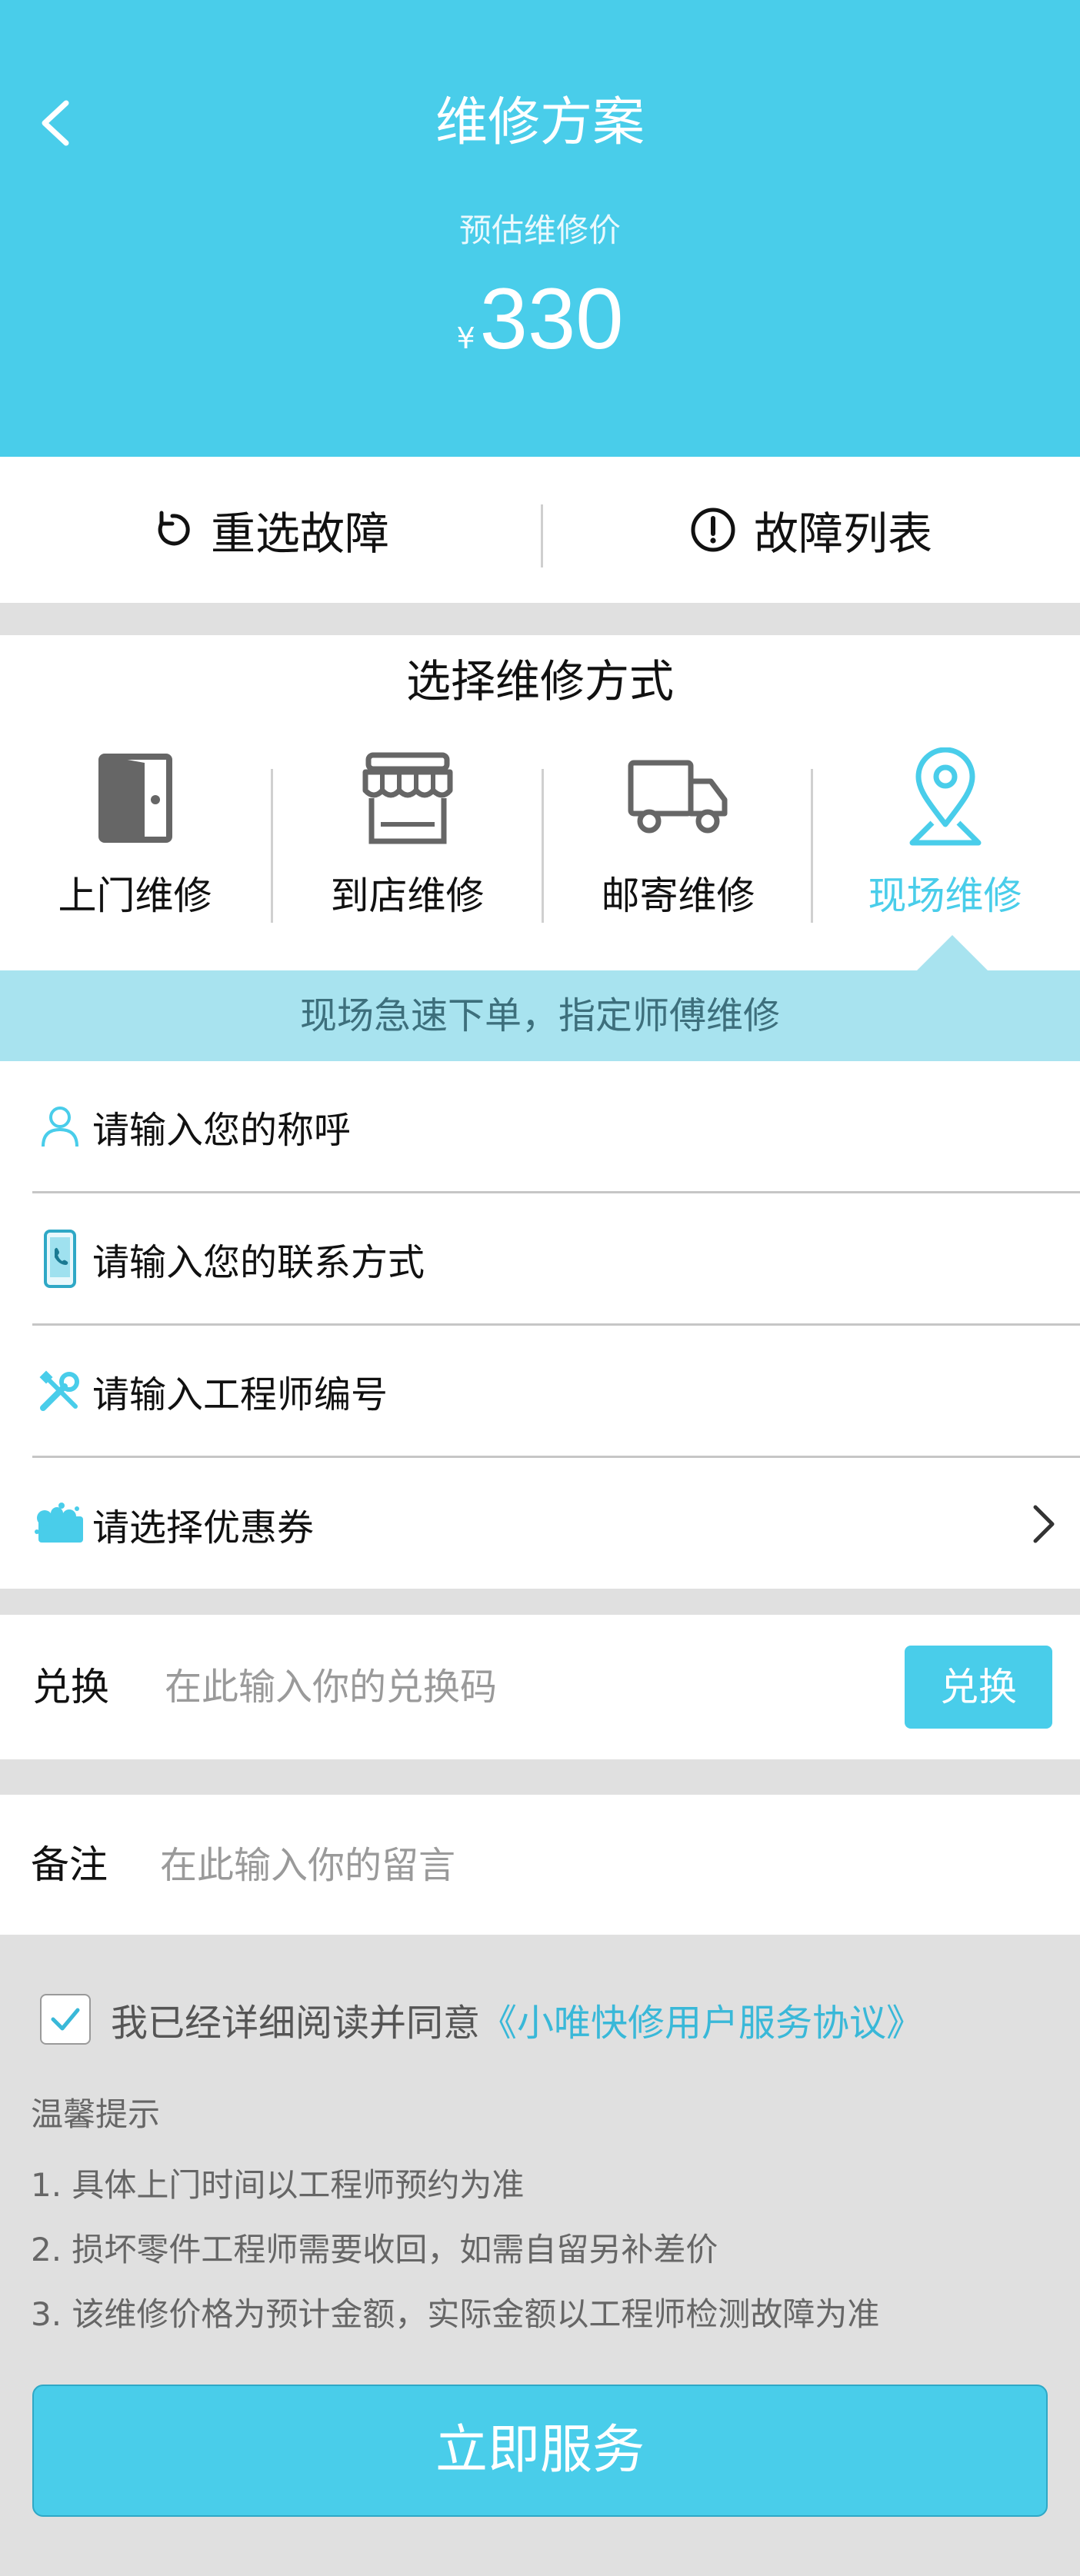 This screenshot has height=2576, width=1080. Describe the element at coordinates (540, 122) in the screenshot. I see `page-title: 维修方案` at that location.